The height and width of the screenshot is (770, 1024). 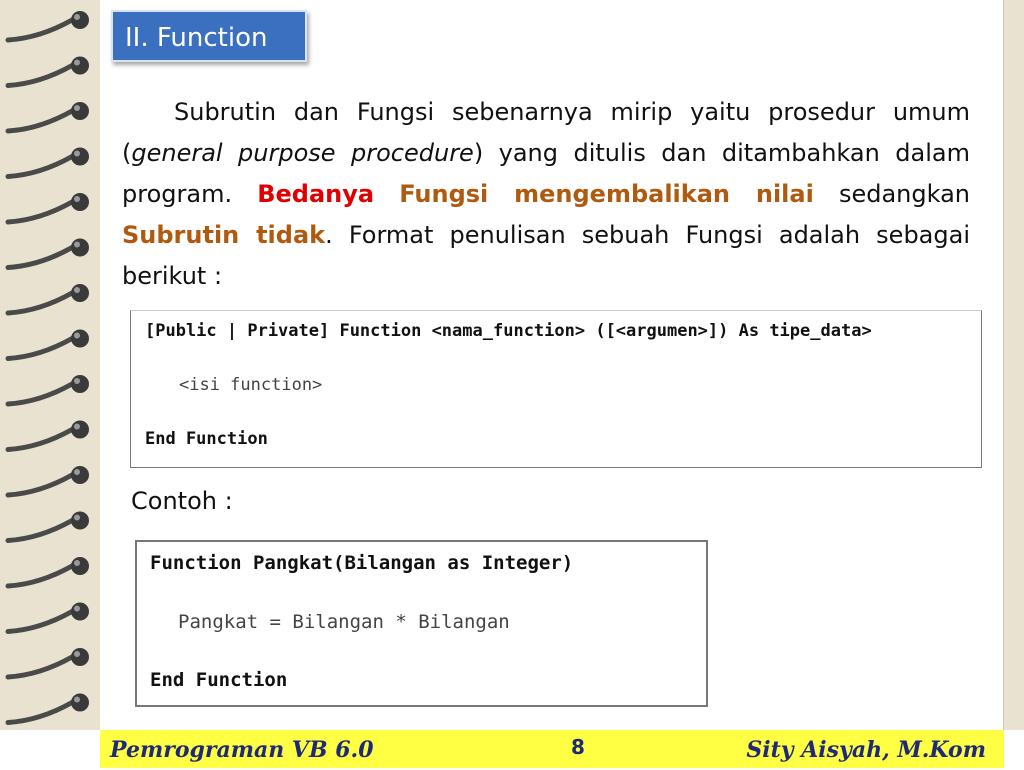 I want to click on para-highlight-subrutin: Subrutin tidak, so click(x=224, y=235).